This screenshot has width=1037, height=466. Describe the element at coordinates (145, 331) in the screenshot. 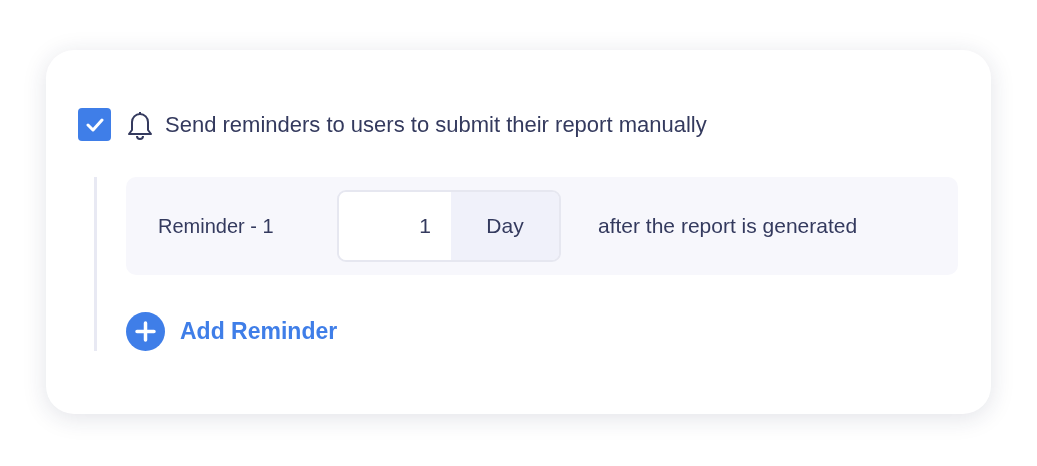

I see `plus-icon` at that location.